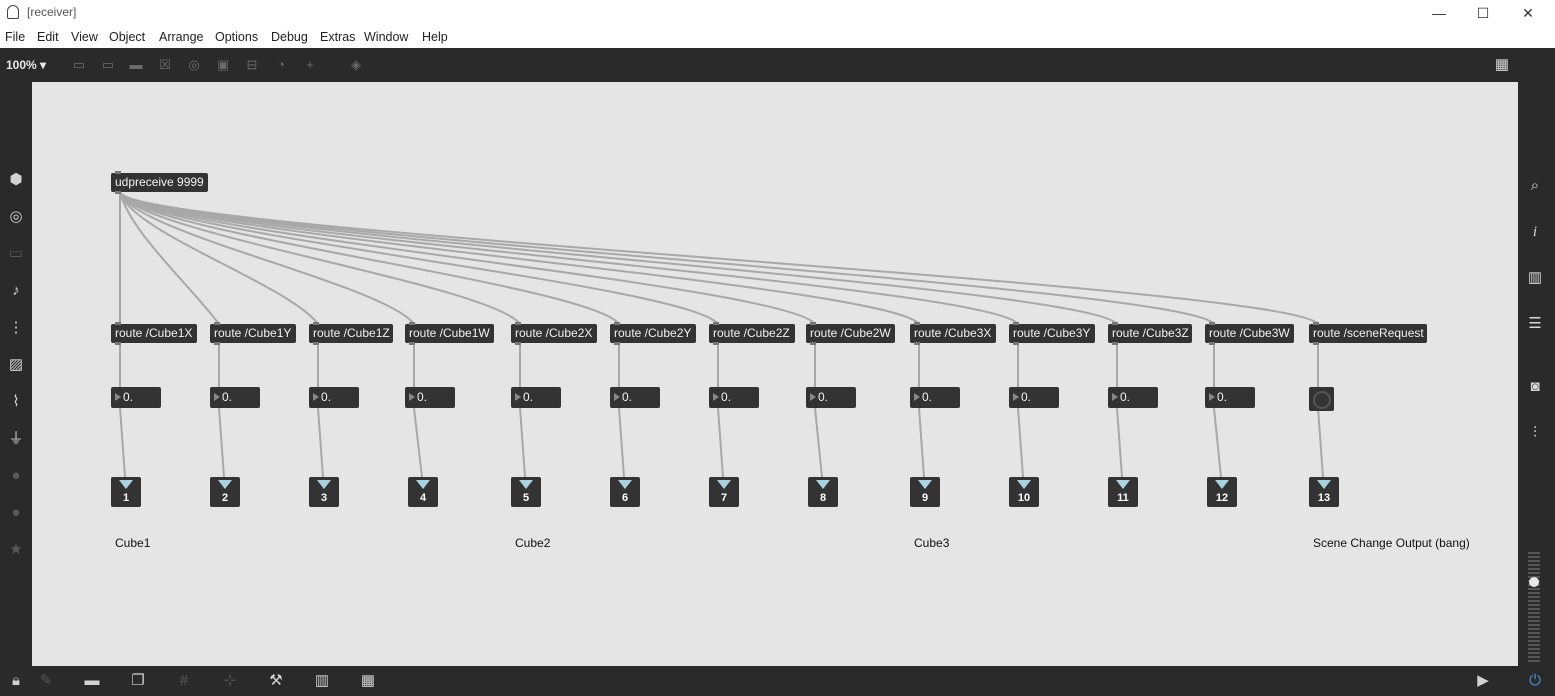  What do you see at coordinates (1368, 333) in the screenshot?
I see `route-object: route /sceneRequest` at bounding box center [1368, 333].